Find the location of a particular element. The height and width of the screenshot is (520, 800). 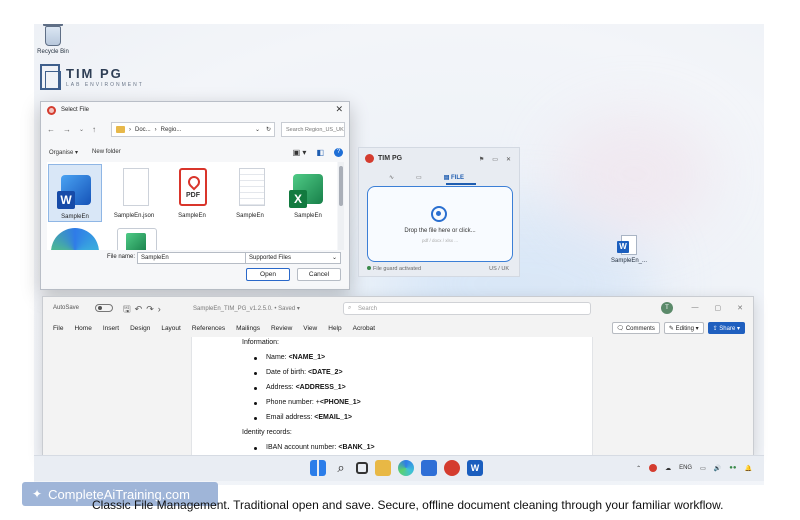

excel-icon: X is located at coordinates (306, 191).